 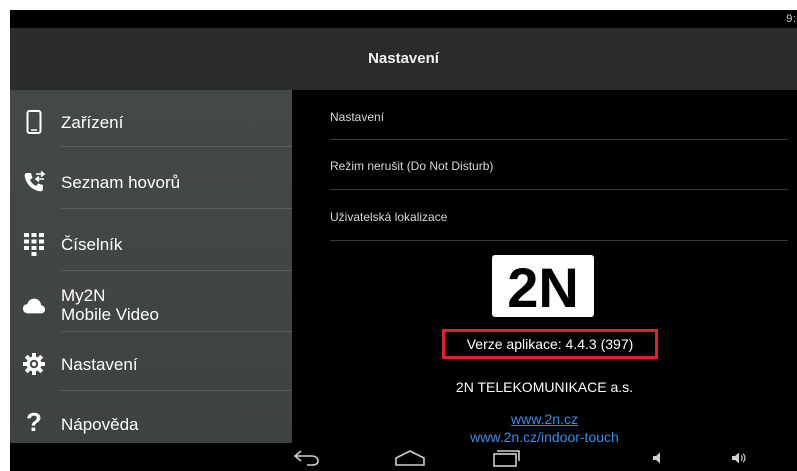 What do you see at coordinates (34, 122) in the screenshot?
I see `phone-device-icon` at bounding box center [34, 122].